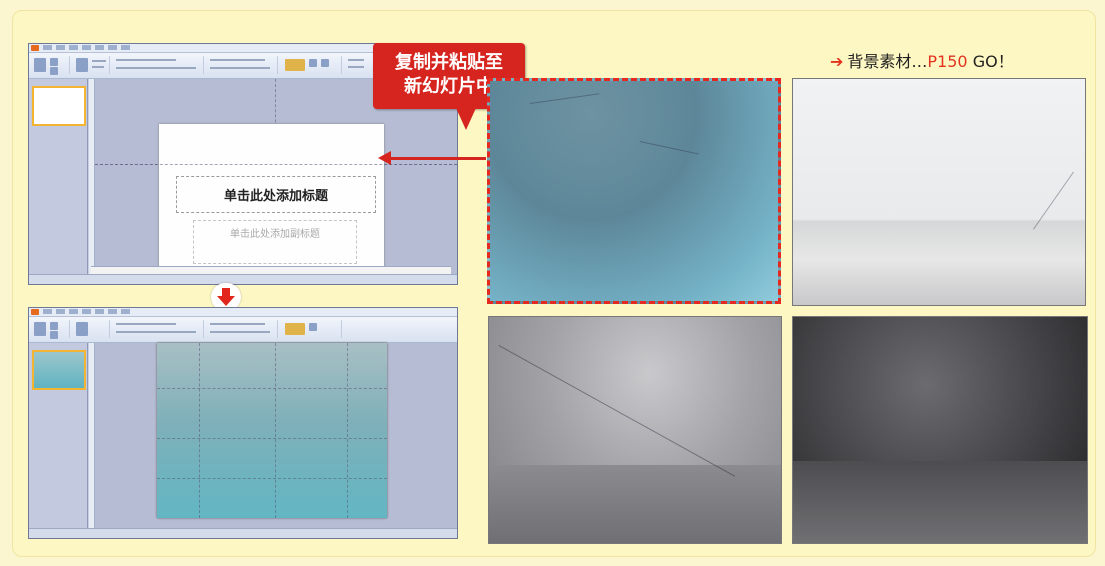 The width and height of the screenshot is (1105, 566). What do you see at coordinates (272, 388) in the screenshot?
I see `guide-horizontal` at bounding box center [272, 388].